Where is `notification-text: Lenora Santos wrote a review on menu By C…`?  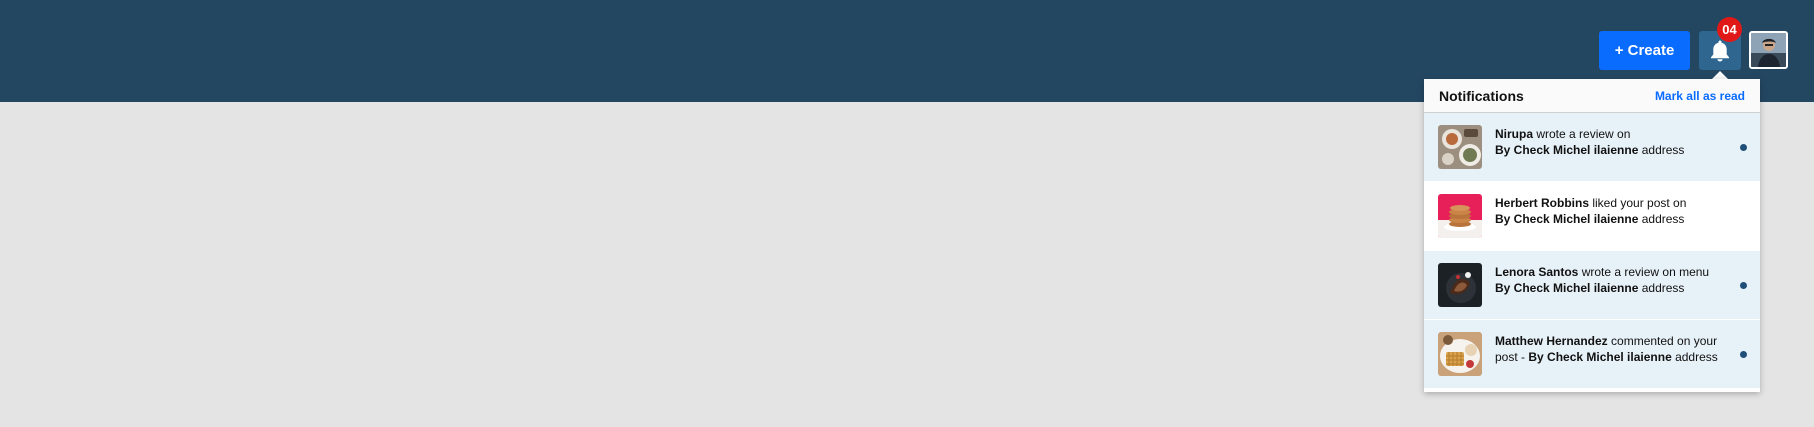 notification-text: Lenora Santos wrote a review on menu By C… is located at coordinates (1610, 280).